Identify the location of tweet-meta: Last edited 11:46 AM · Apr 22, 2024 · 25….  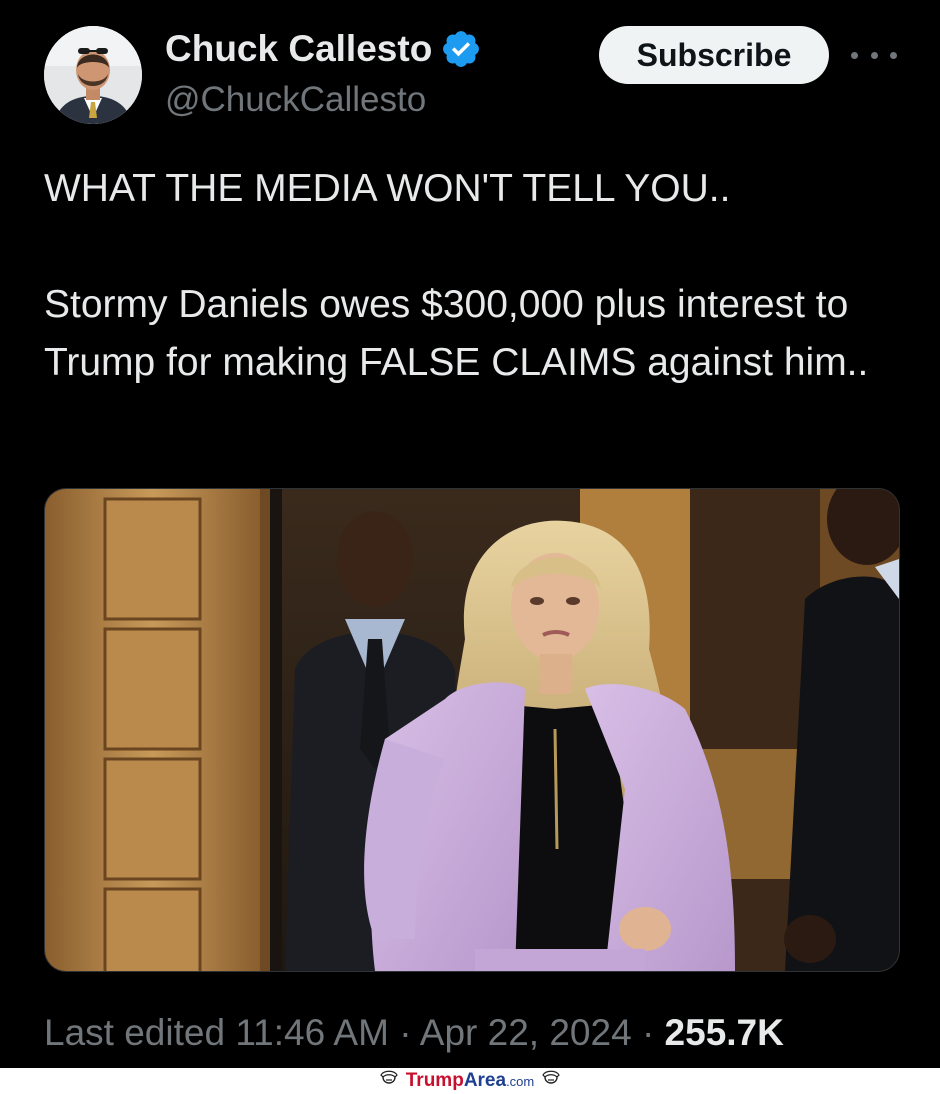
(414, 1033).